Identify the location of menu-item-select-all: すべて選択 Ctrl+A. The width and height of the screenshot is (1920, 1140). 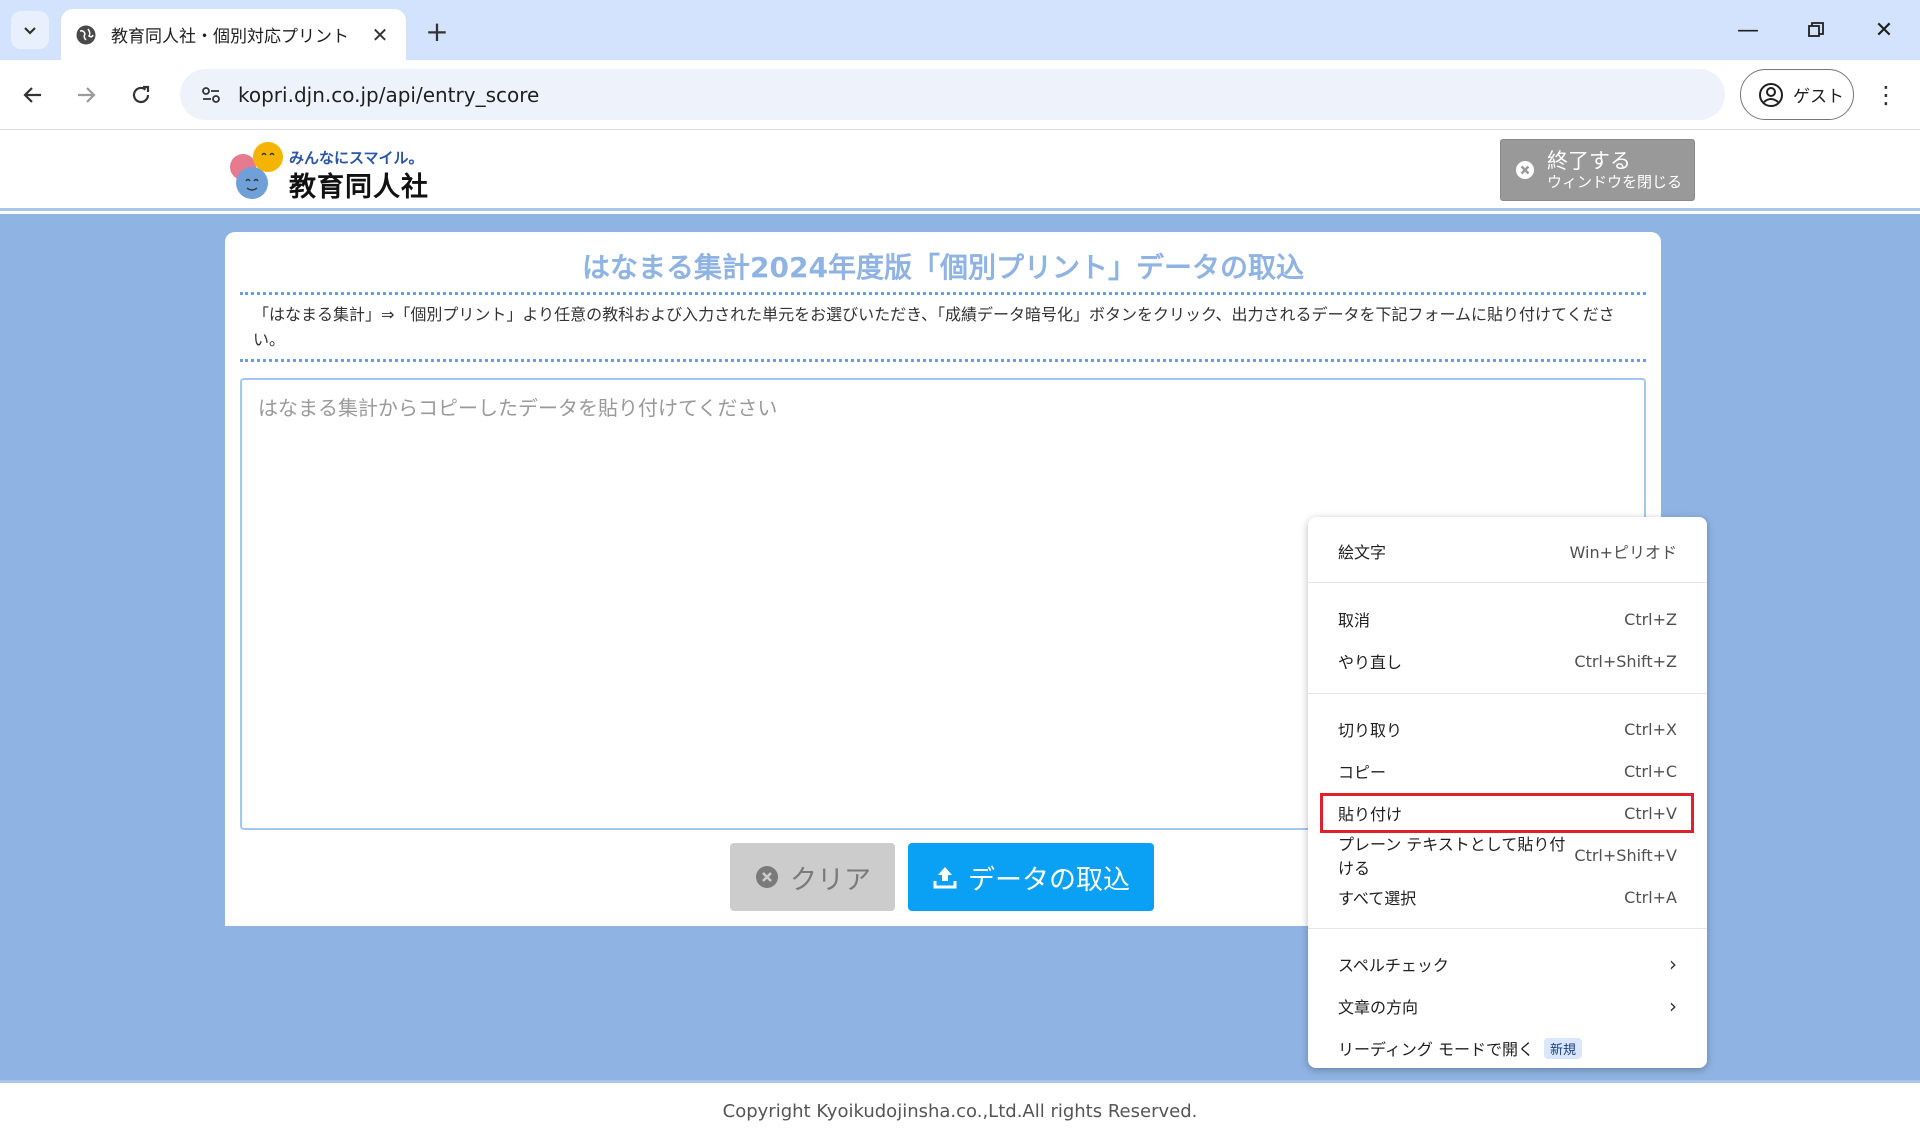
(1507, 897).